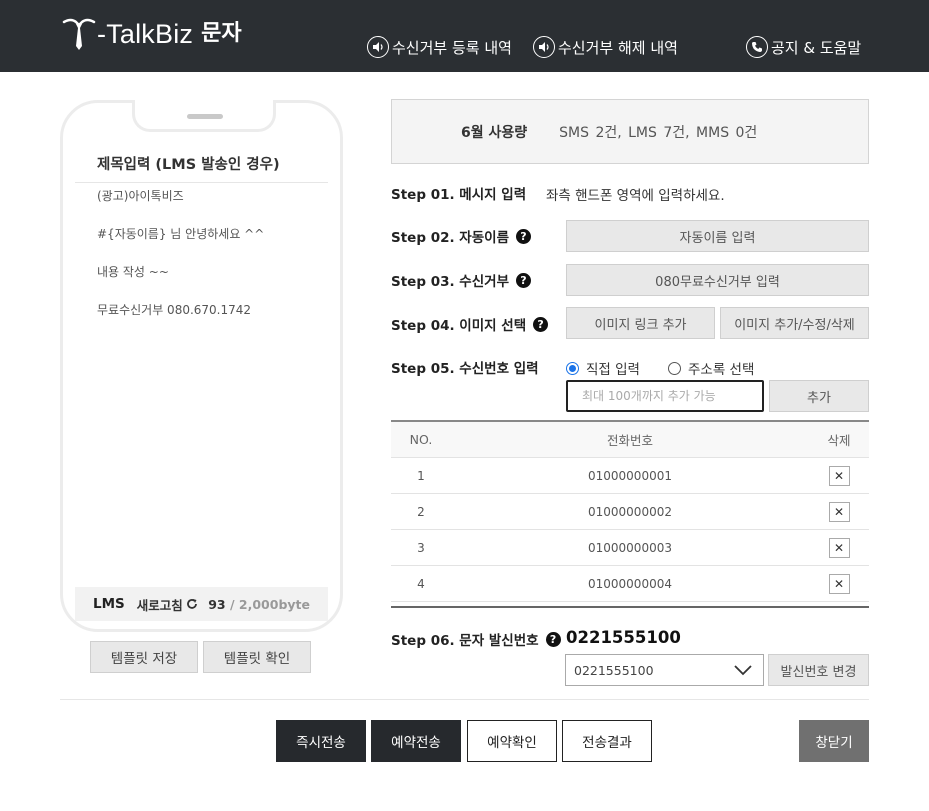 This screenshot has width=929, height=811. Describe the element at coordinates (416, 741) in the screenshot. I see `reserve-send-button: 예약전송` at that location.